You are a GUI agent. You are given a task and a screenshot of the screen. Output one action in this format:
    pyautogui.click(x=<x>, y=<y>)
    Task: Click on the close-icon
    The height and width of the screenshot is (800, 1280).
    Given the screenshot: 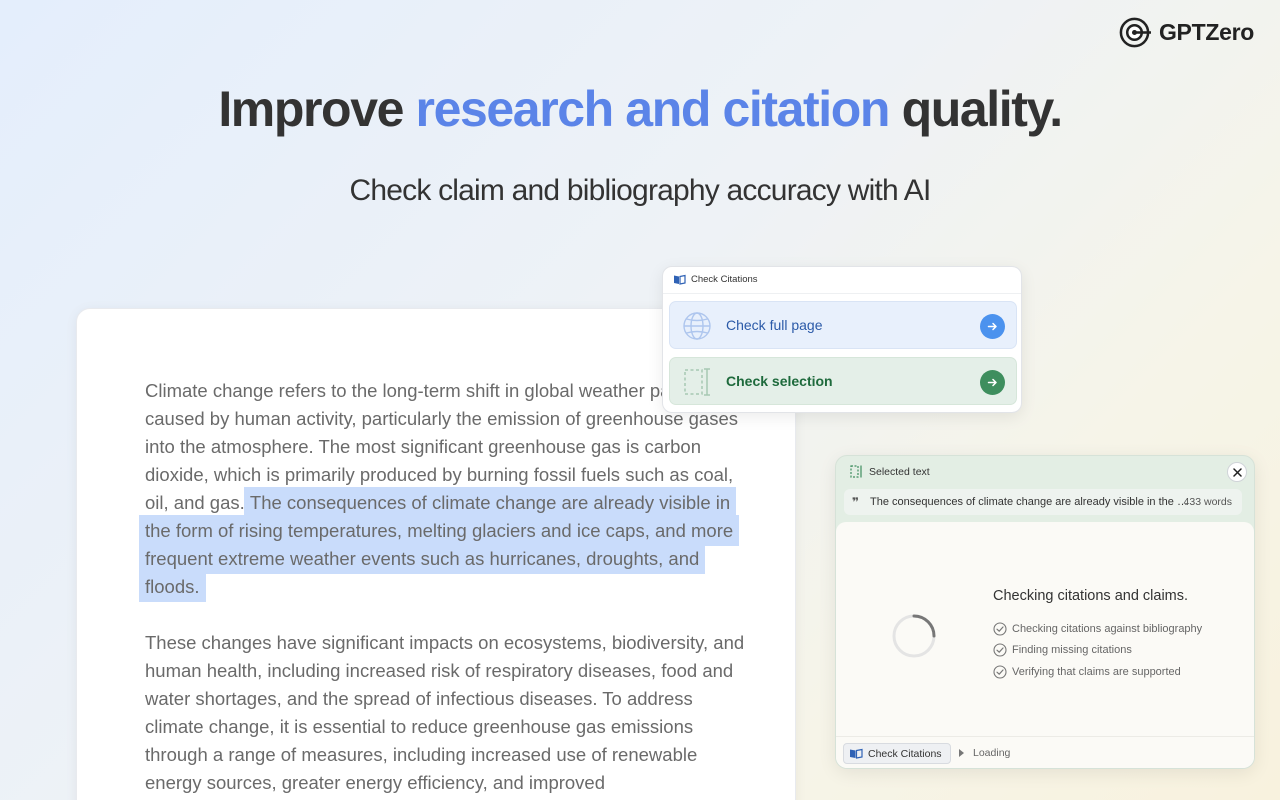 What is the action you would take?
    pyautogui.click(x=1237, y=472)
    